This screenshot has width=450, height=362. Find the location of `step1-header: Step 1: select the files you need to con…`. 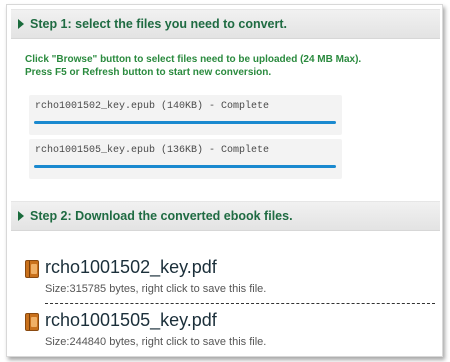

step1-header: Step 1: select the files you need to con… is located at coordinates (225, 24).